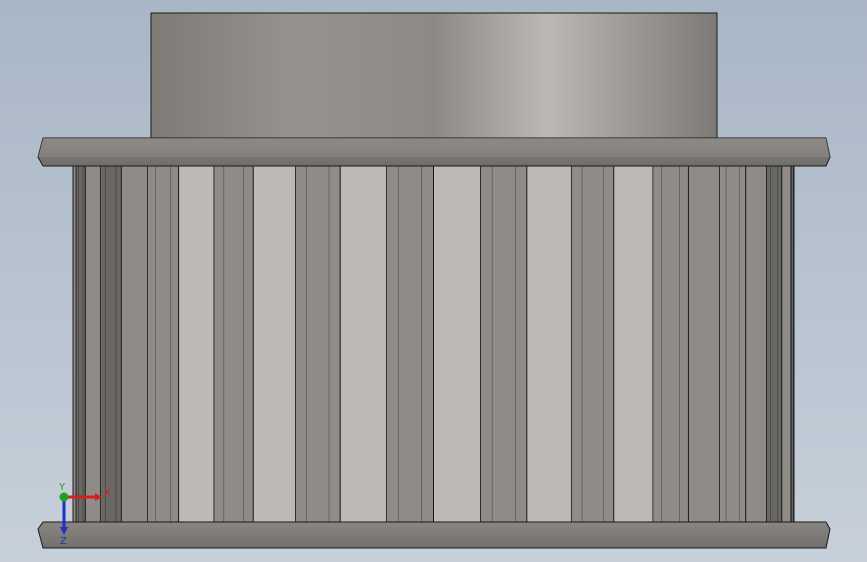 Image resolution: width=867 pixels, height=562 pixels. I want to click on triad-y-axis-dot, so click(64, 497).